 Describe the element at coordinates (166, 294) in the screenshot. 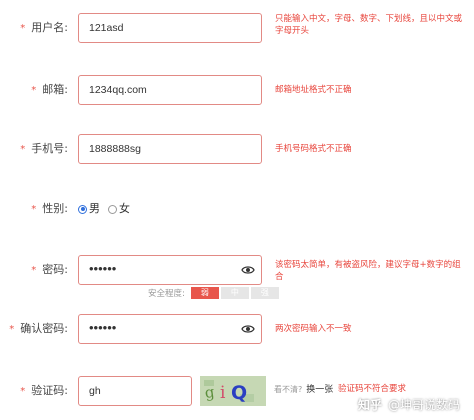

I see `strength-label: 安全程度:` at that location.